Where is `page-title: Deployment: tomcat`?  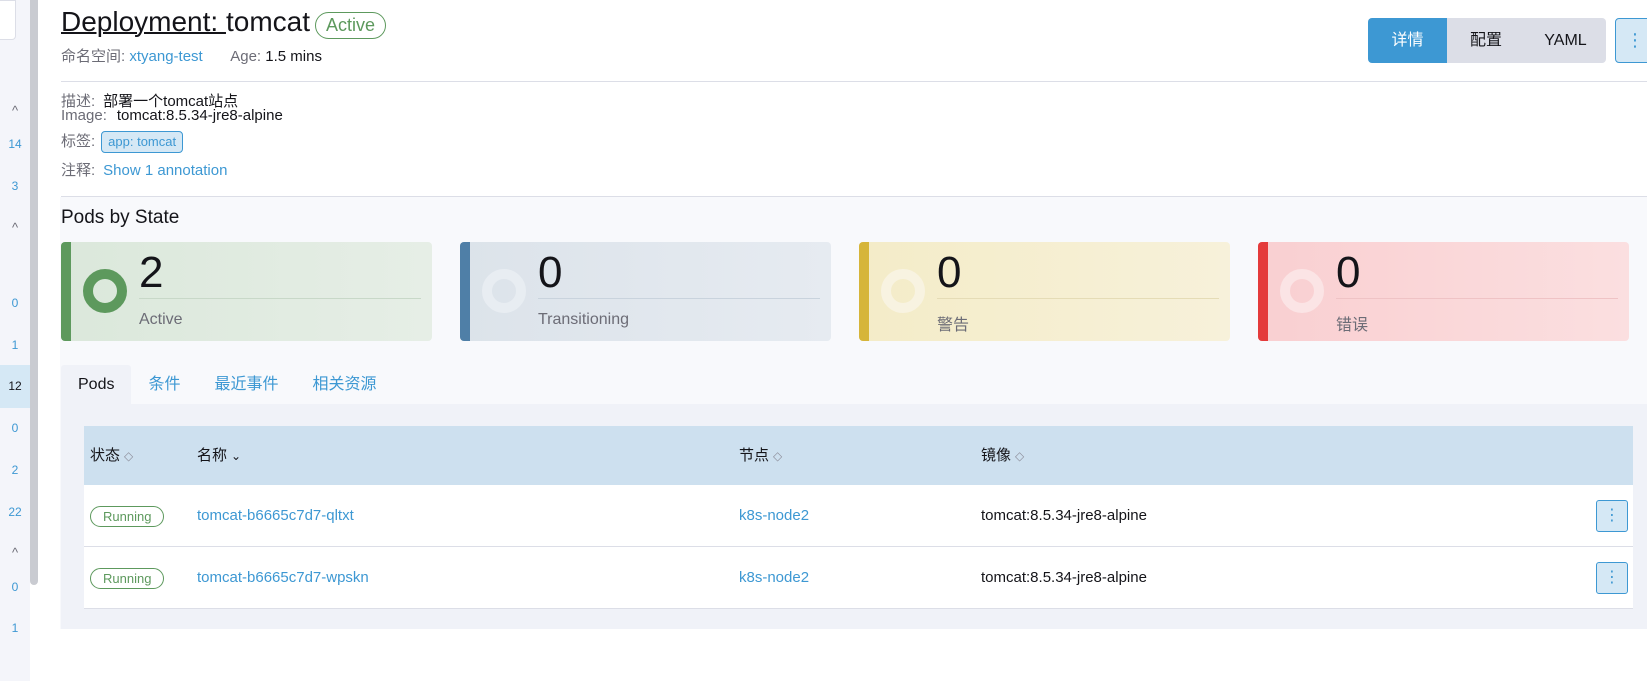
page-title: Deployment: tomcat is located at coordinates (185, 22).